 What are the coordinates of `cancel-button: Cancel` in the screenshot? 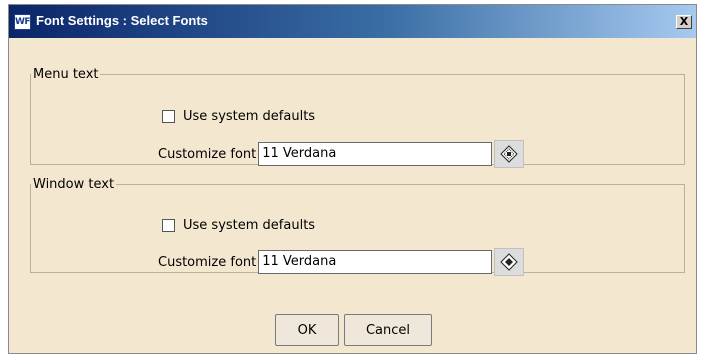 It's located at (388, 330).